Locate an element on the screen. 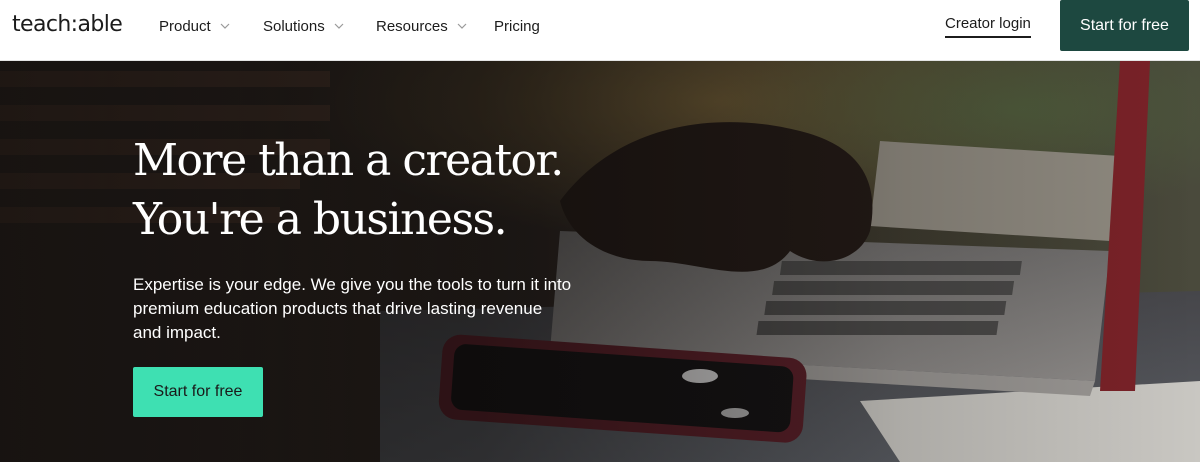 The width and height of the screenshot is (1200, 462). nav-item-pricing: Pricing is located at coordinates (517, 26).